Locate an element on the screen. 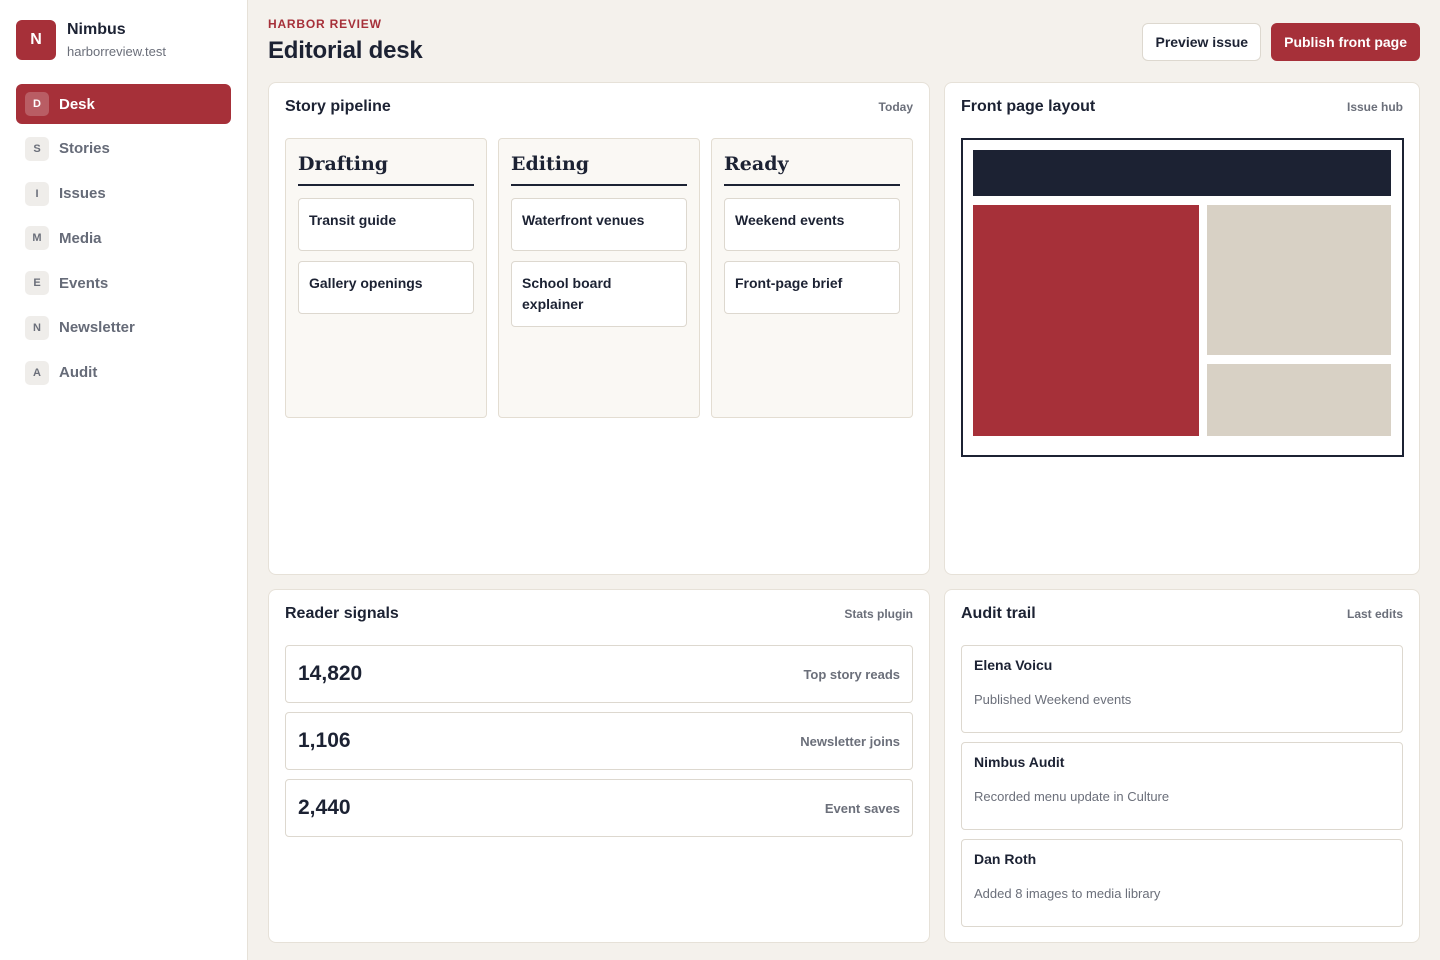 The width and height of the screenshot is (1440, 960). signal-value: 14,820 is located at coordinates (330, 673).